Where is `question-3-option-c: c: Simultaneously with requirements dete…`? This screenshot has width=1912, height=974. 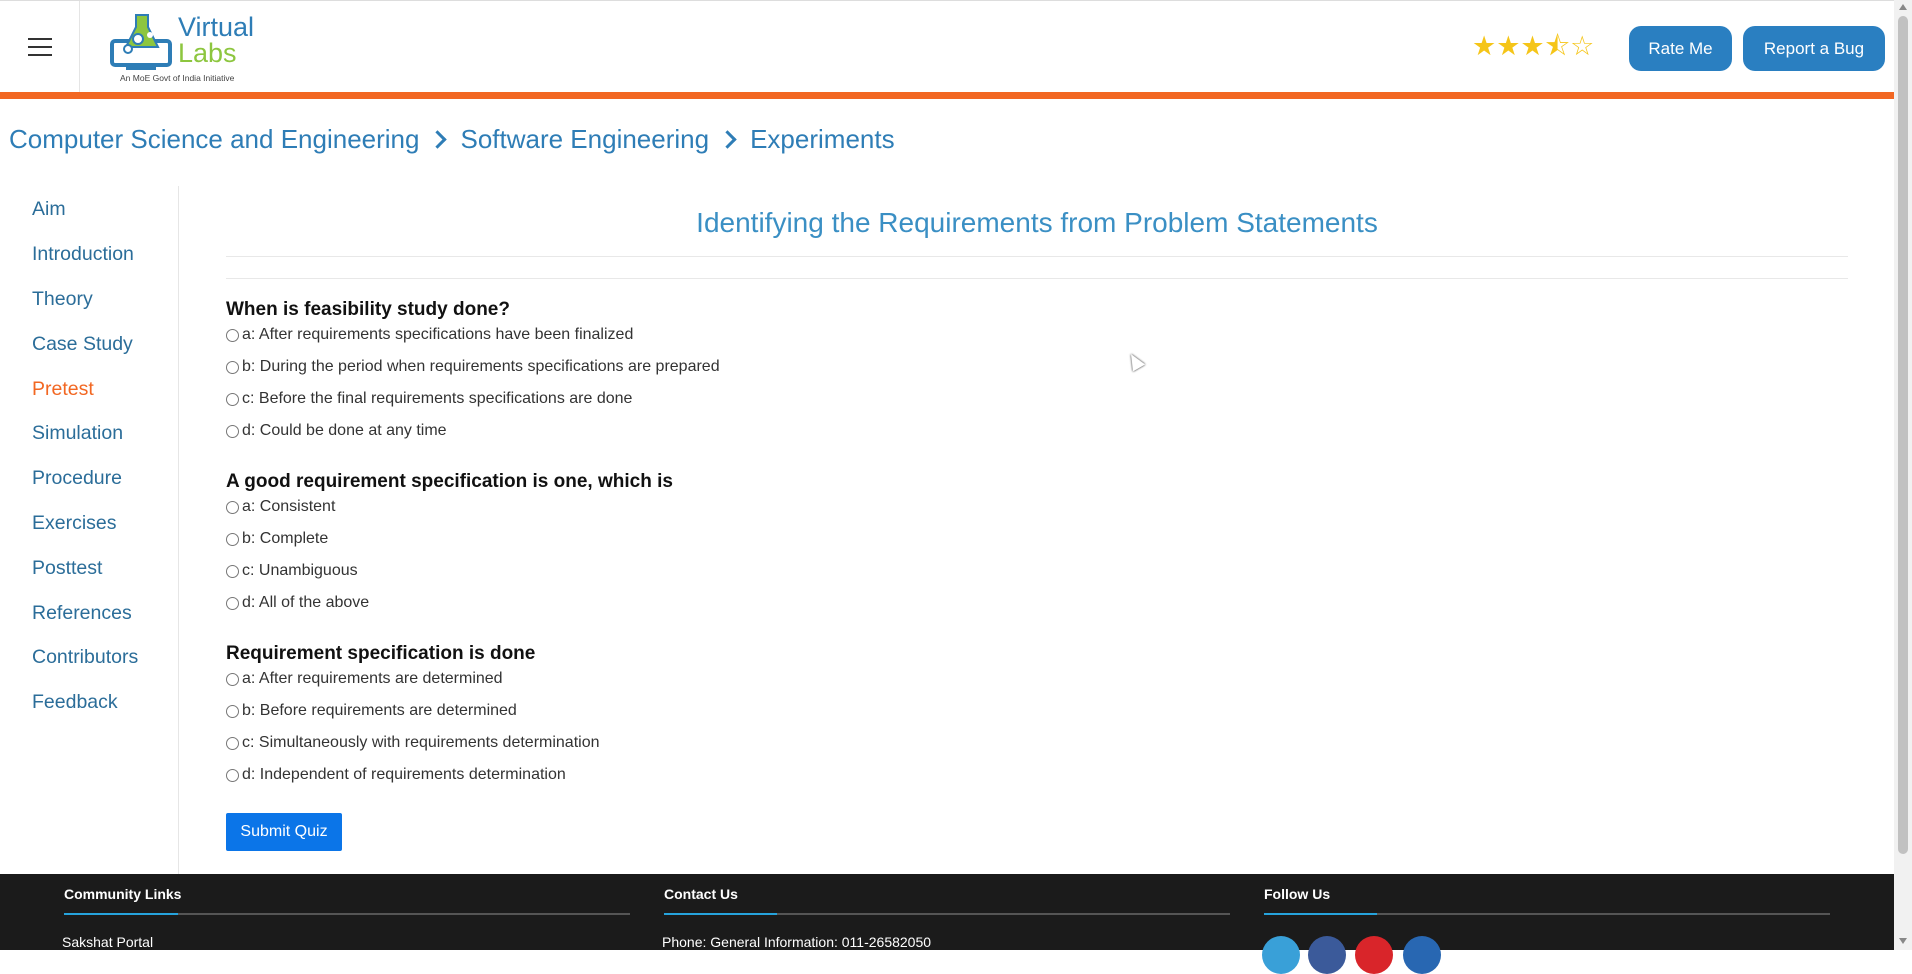 question-3-option-c: c: Simultaneously with requirements dete… is located at coordinates (413, 743).